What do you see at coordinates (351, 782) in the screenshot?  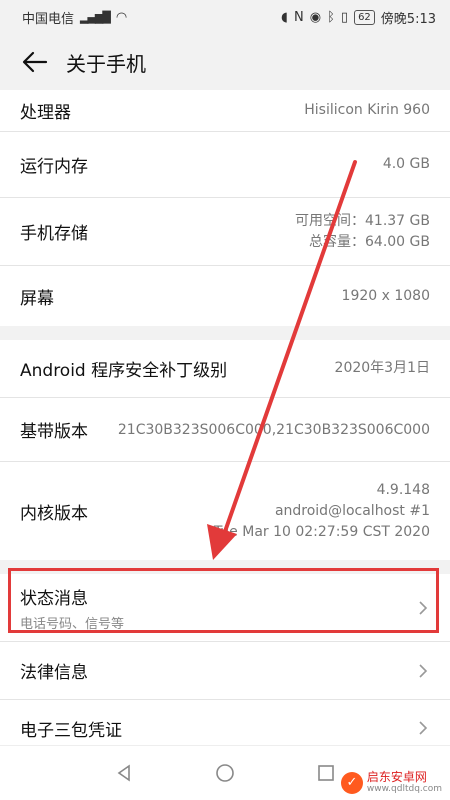 I see `watermark-logo-icon: ✓` at bounding box center [351, 782].